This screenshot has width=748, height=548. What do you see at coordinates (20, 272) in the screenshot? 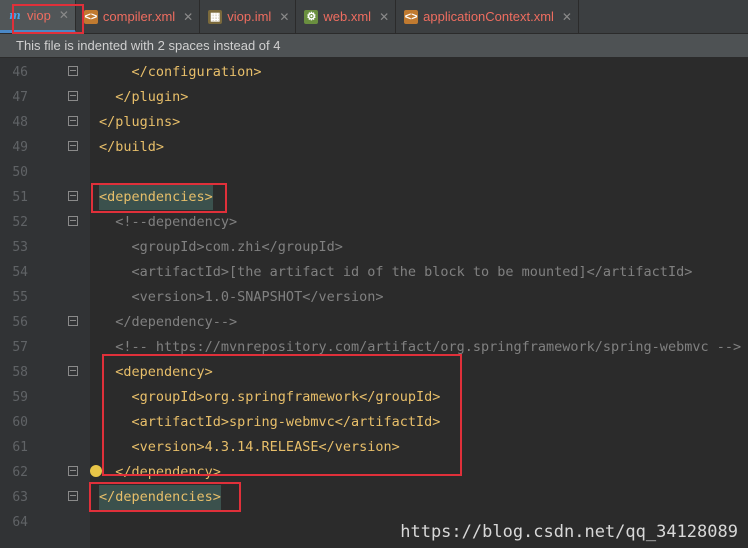
I see `line-number: 54` at bounding box center [20, 272].